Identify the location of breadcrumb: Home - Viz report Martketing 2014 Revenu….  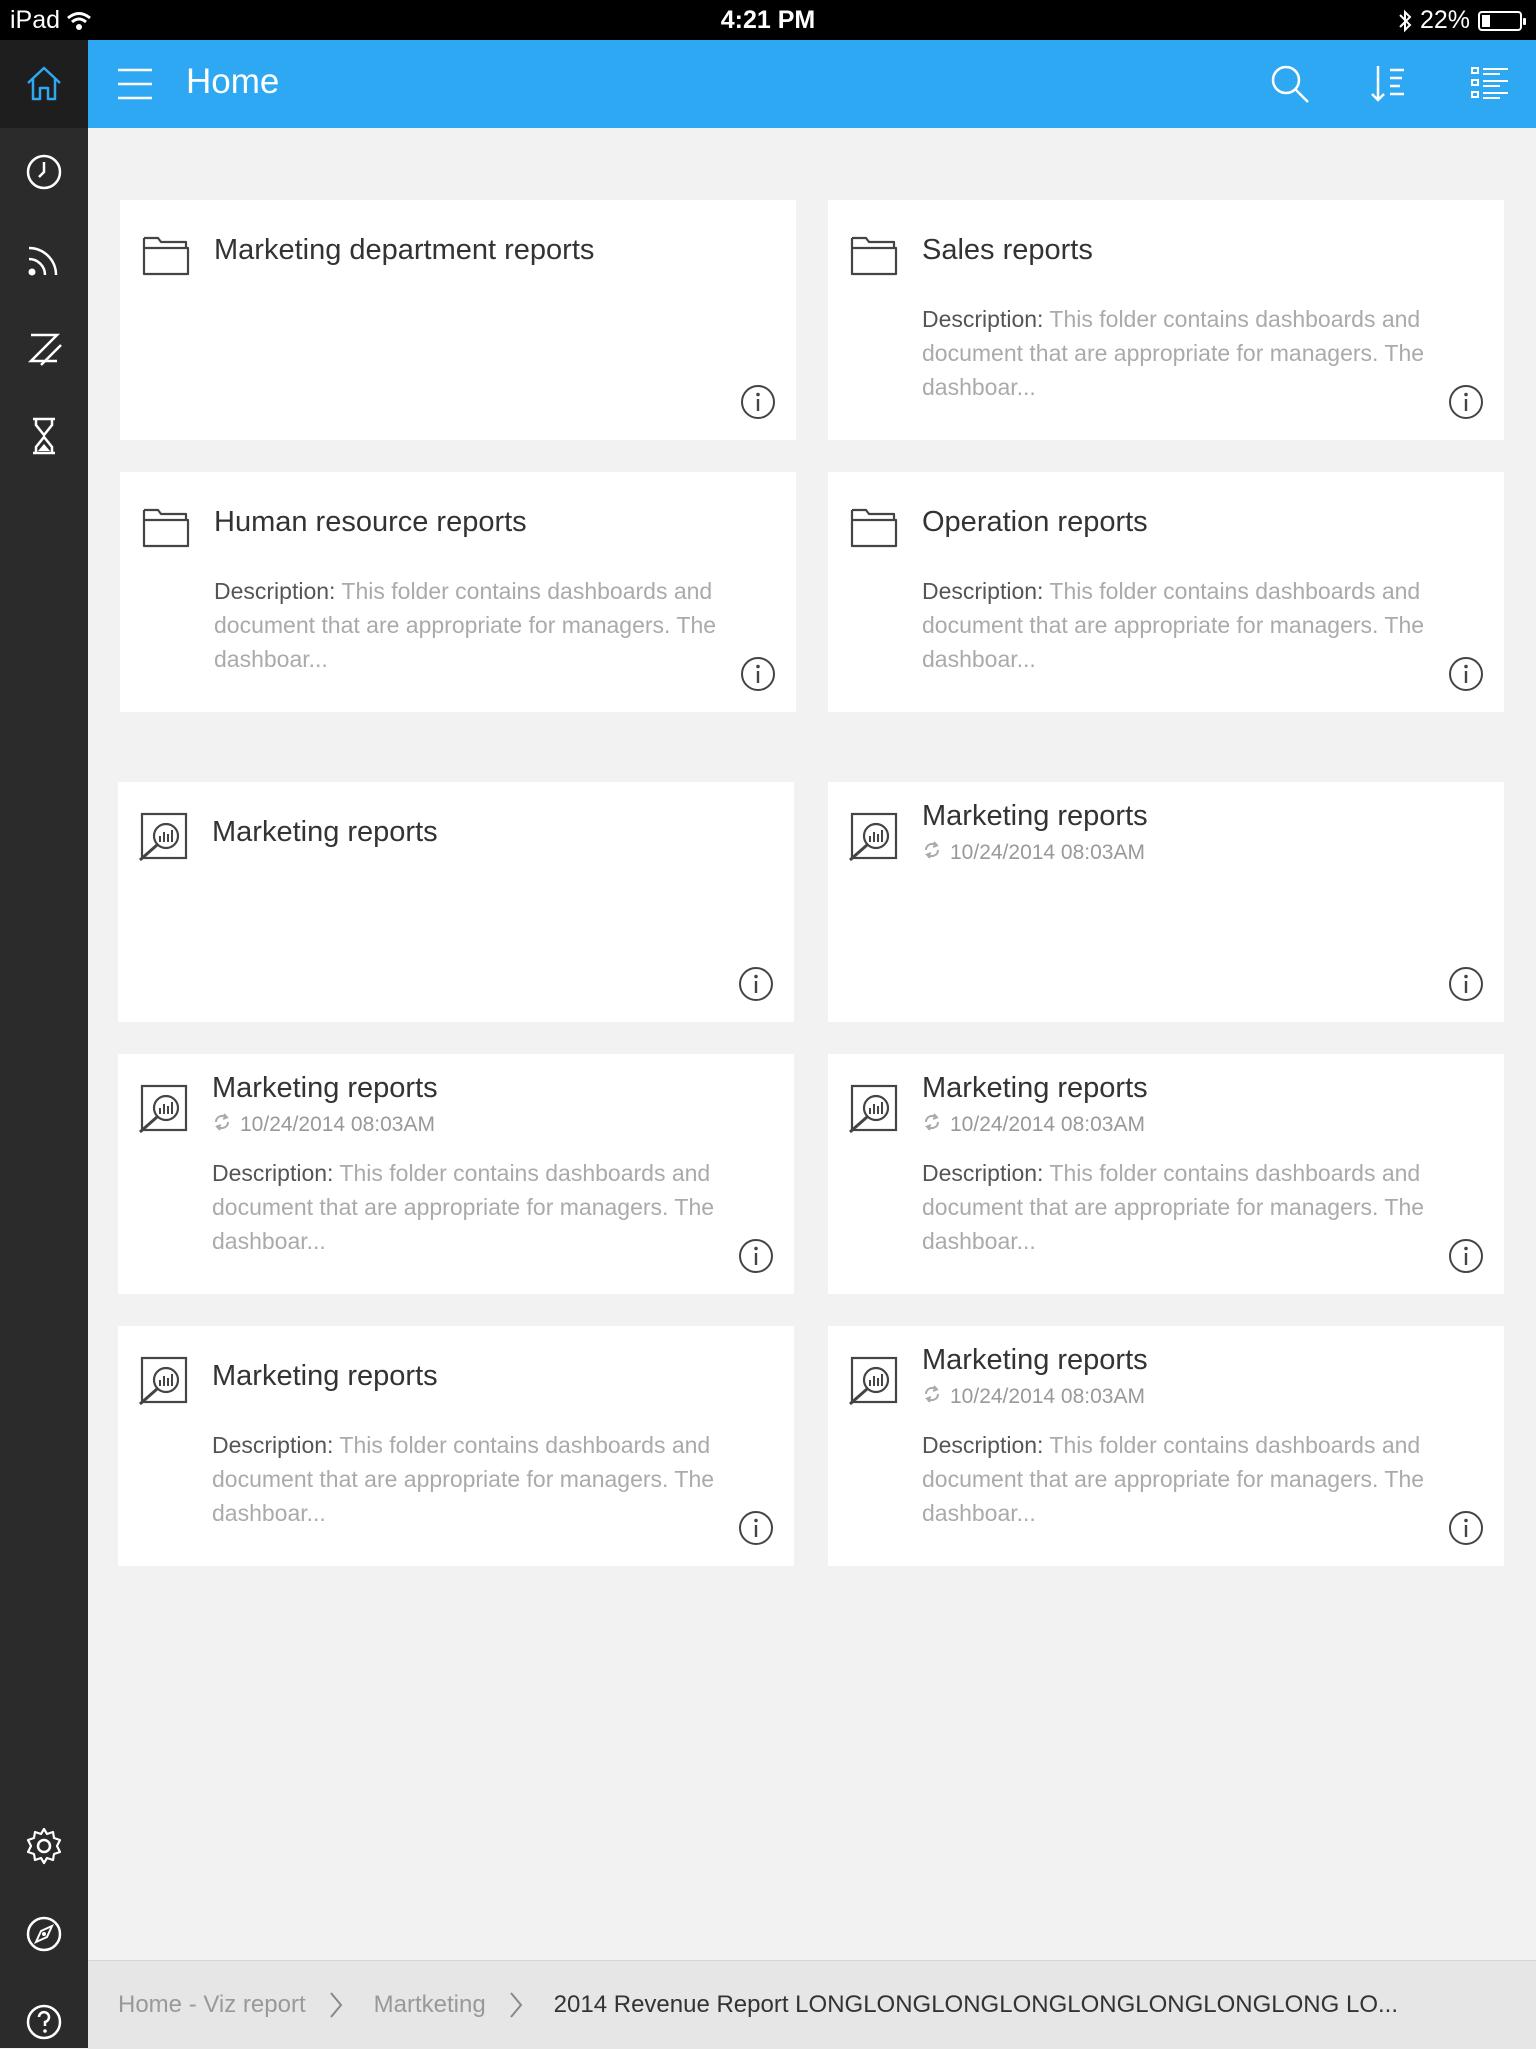
(812, 2004).